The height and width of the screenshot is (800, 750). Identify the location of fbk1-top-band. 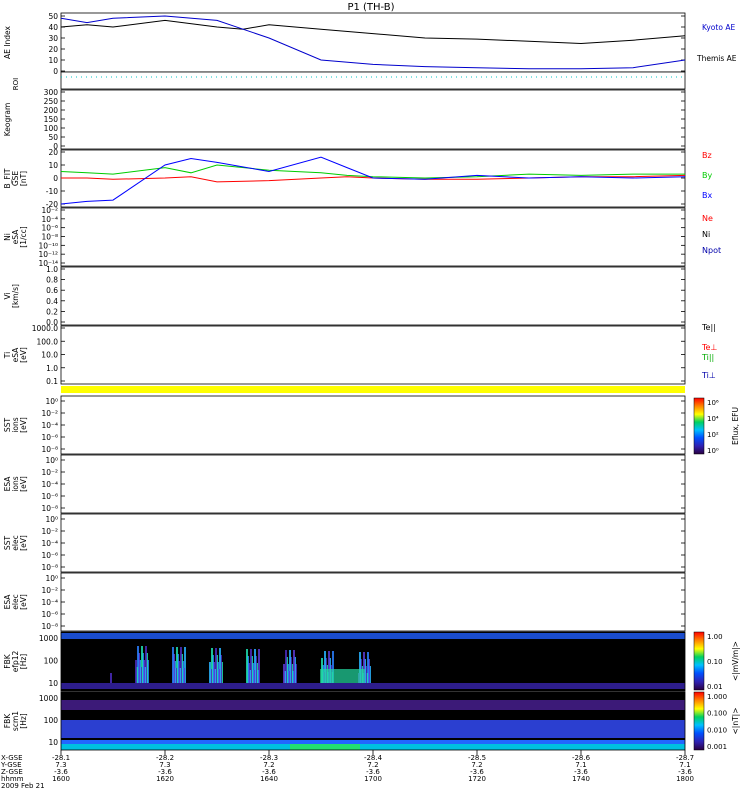
(373, 636).